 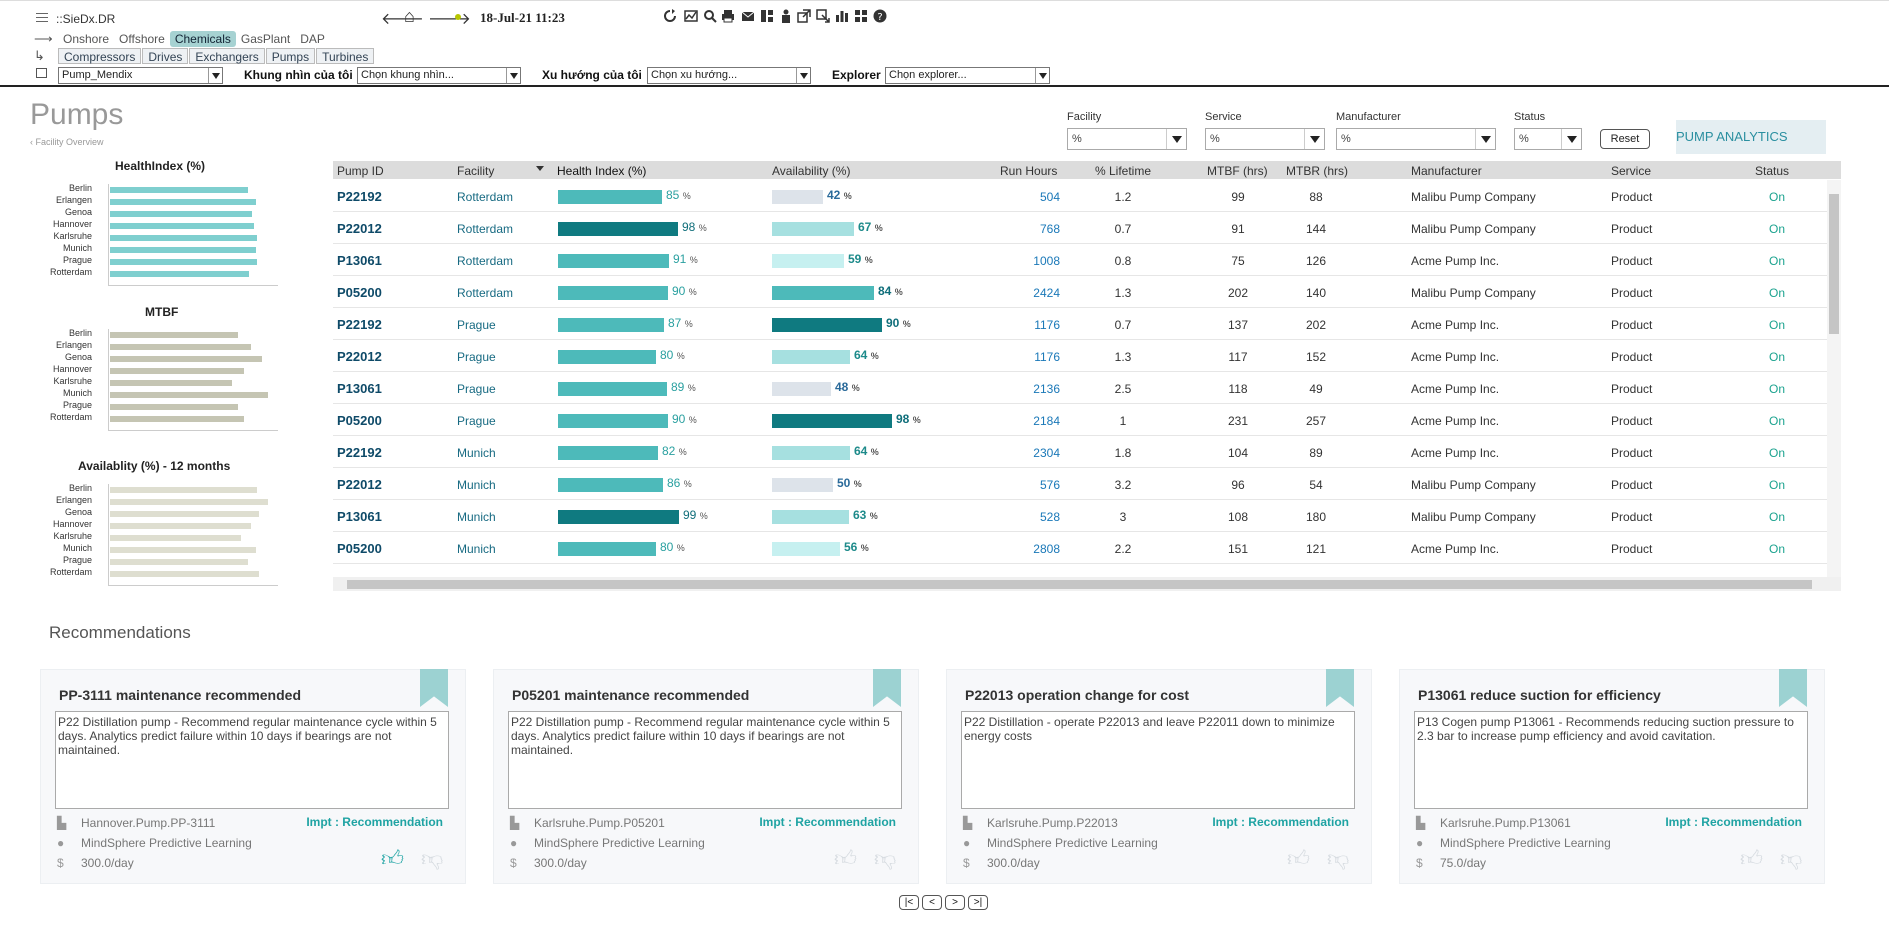 I want to click on col-facility: Facility, so click(x=475, y=171).